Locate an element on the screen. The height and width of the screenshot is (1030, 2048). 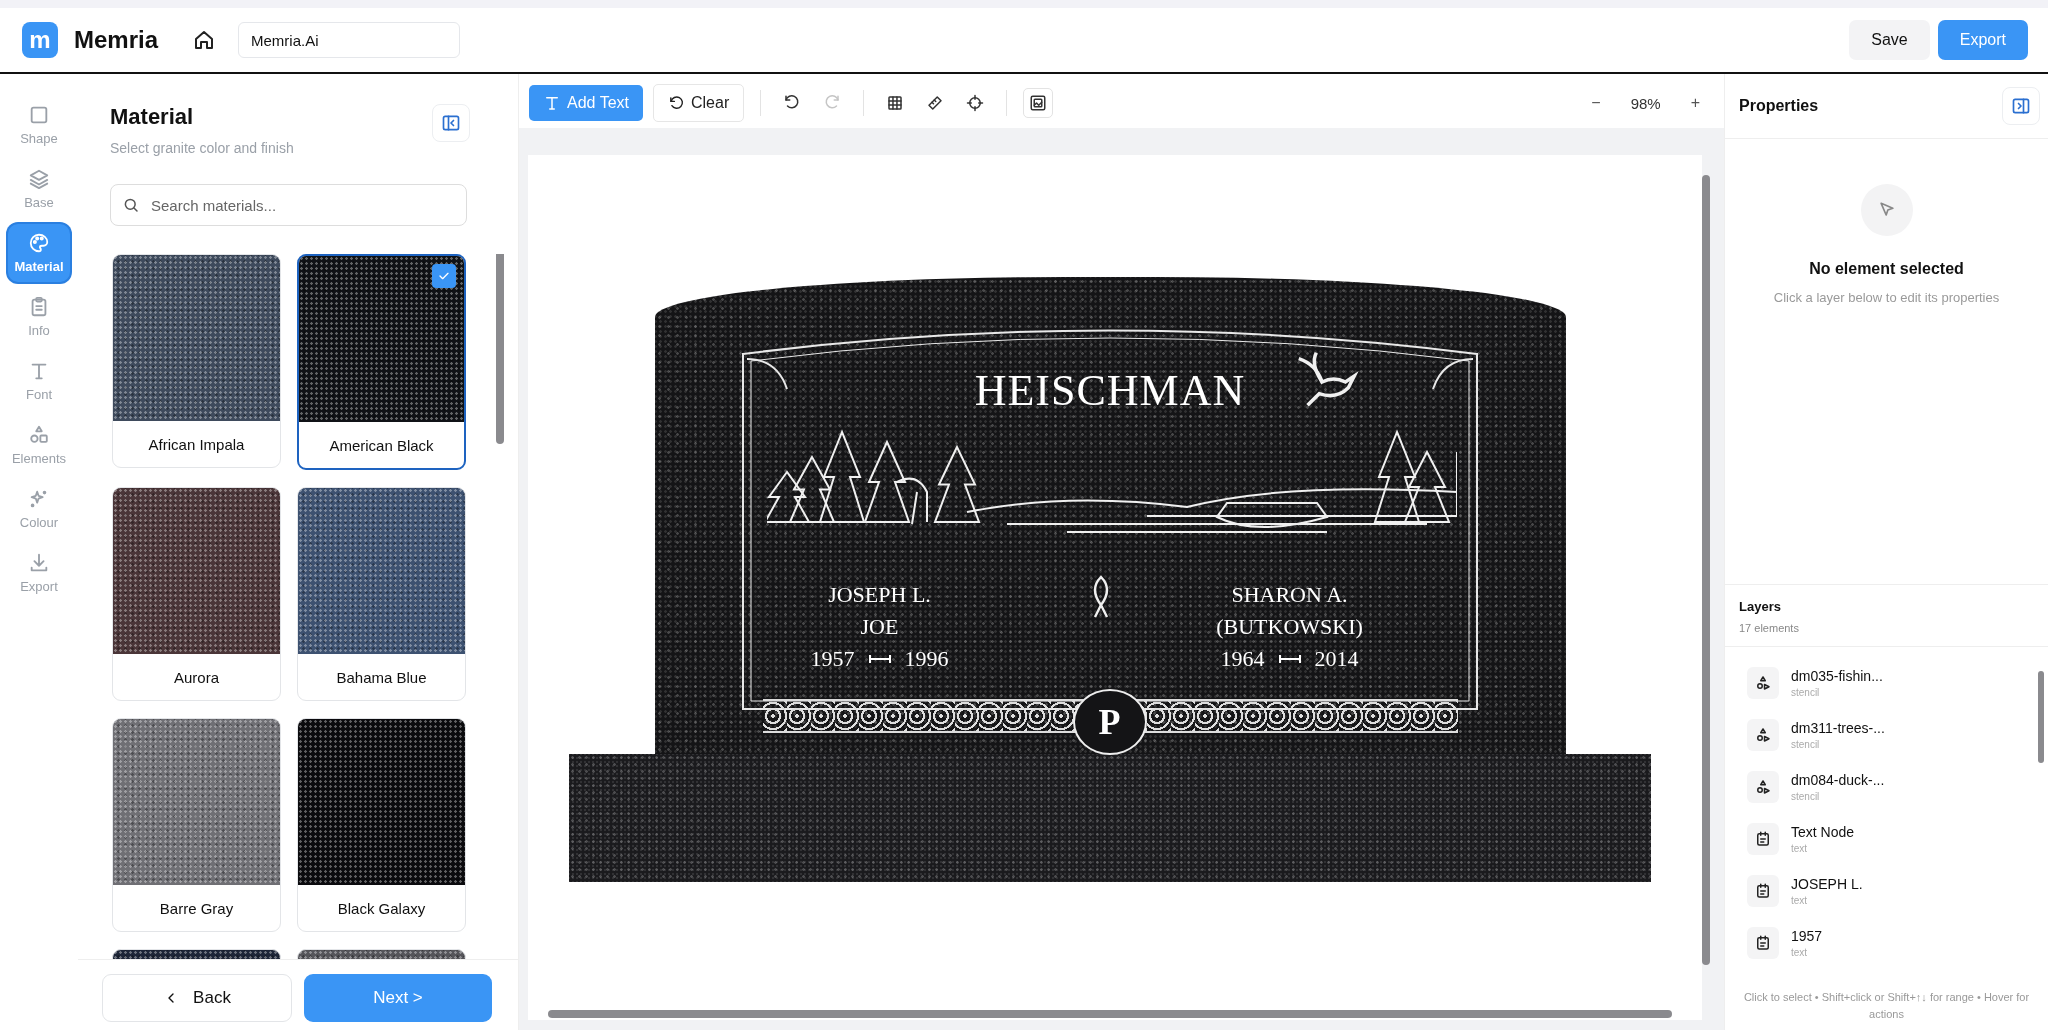
empty-state-hint: Click a layer below to edit its properties is located at coordinates (1886, 297).